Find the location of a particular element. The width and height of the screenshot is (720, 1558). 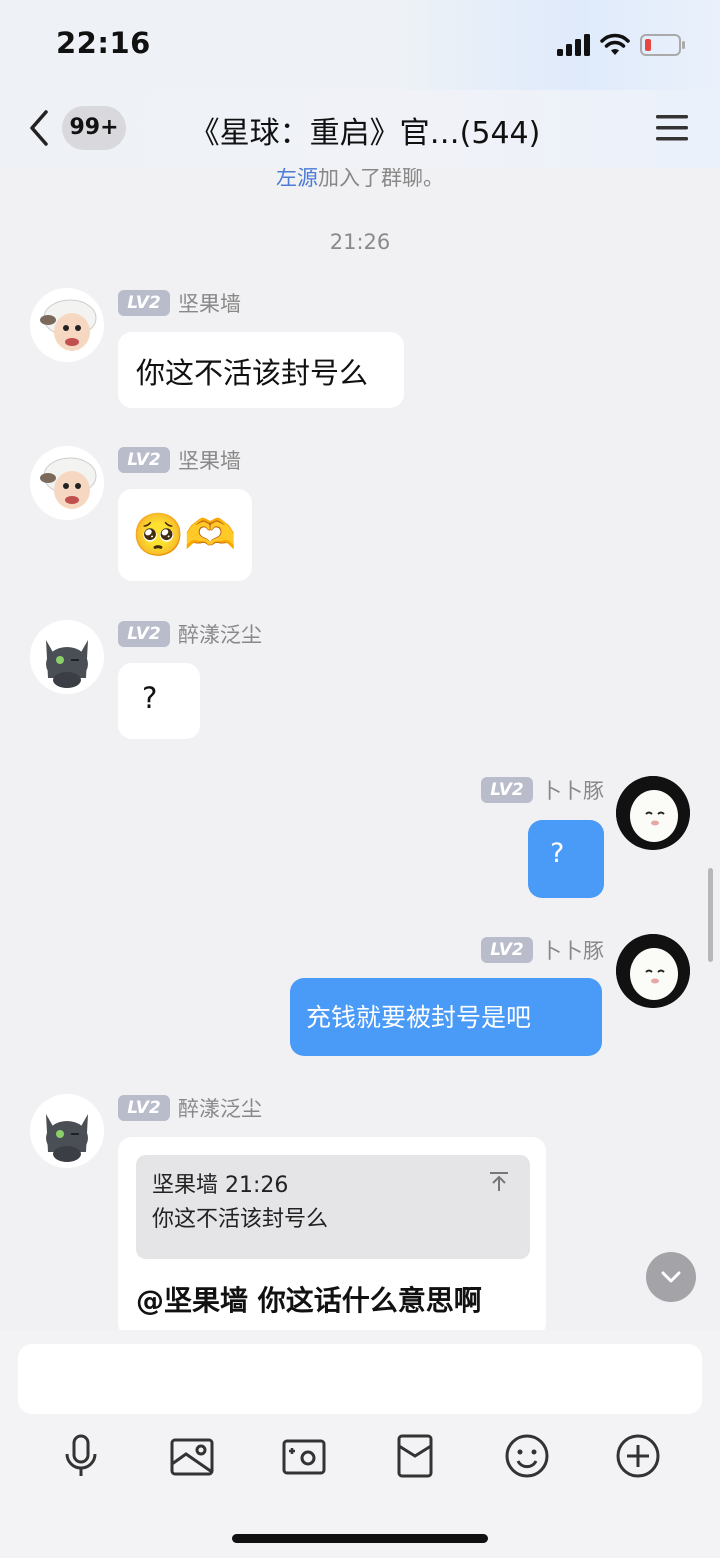

quoted-author-time: 坚果墙 21:26 is located at coordinates (220, 1185).